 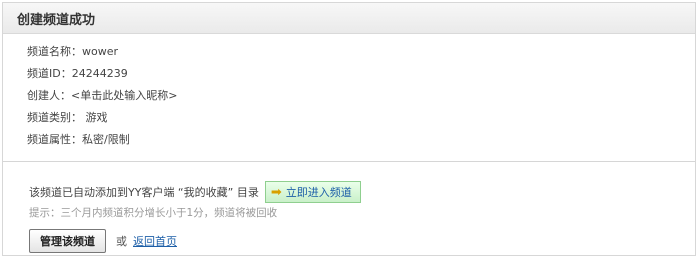 I want to click on return-home-link: 返回首页, so click(x=155, y=241).